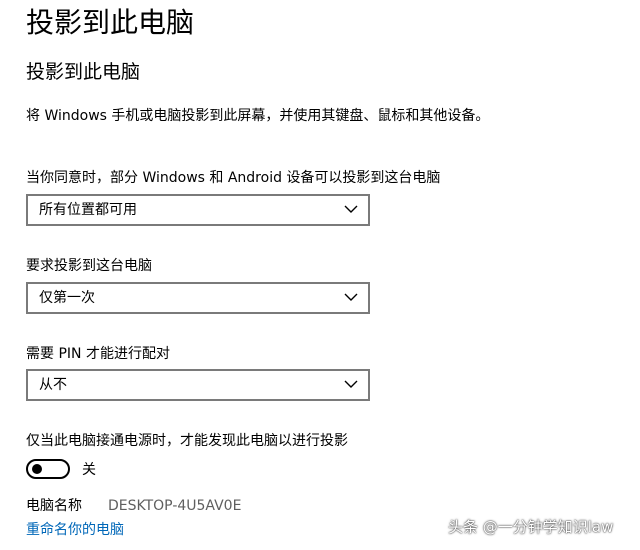 Image resolution: width=640 pixels, height=550 pixels. I want to click on page-title: 投影到此电脑, so click(110, 22).